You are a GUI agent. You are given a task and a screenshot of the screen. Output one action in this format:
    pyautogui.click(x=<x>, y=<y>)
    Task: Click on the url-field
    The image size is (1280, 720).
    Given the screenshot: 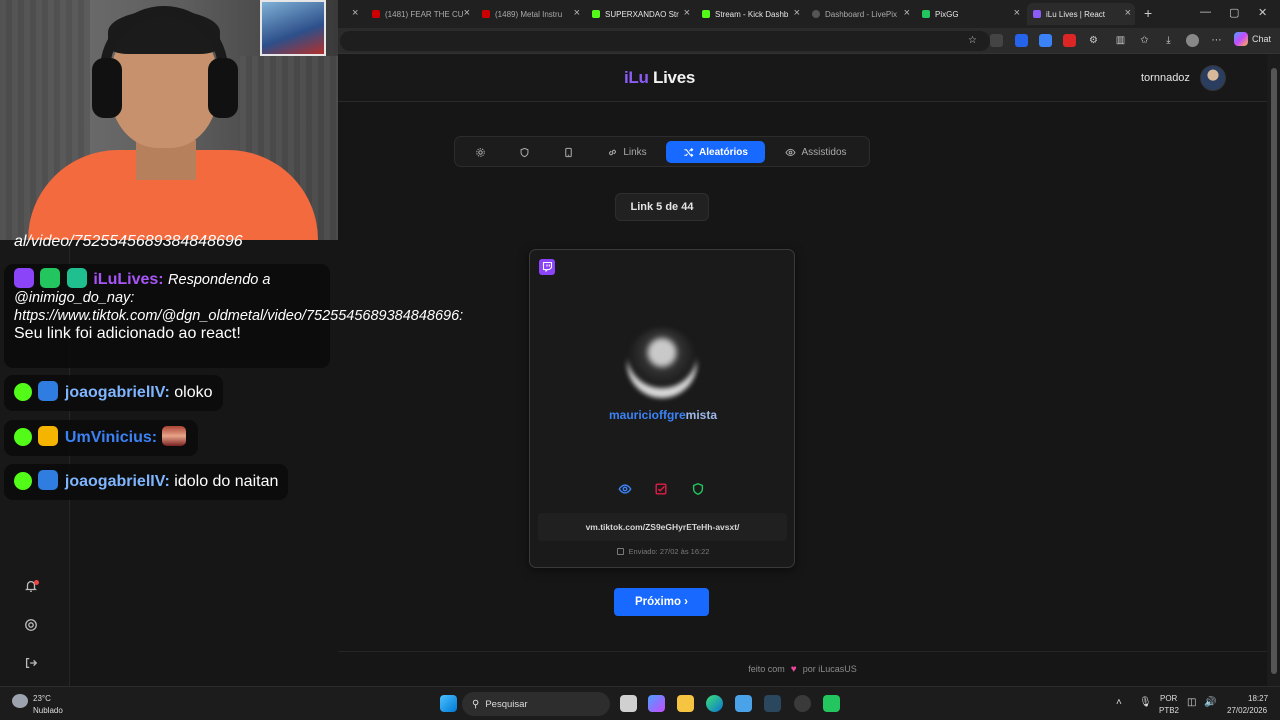 What is the action you would take?
    pyautogui.click(x=665, y=41)
    